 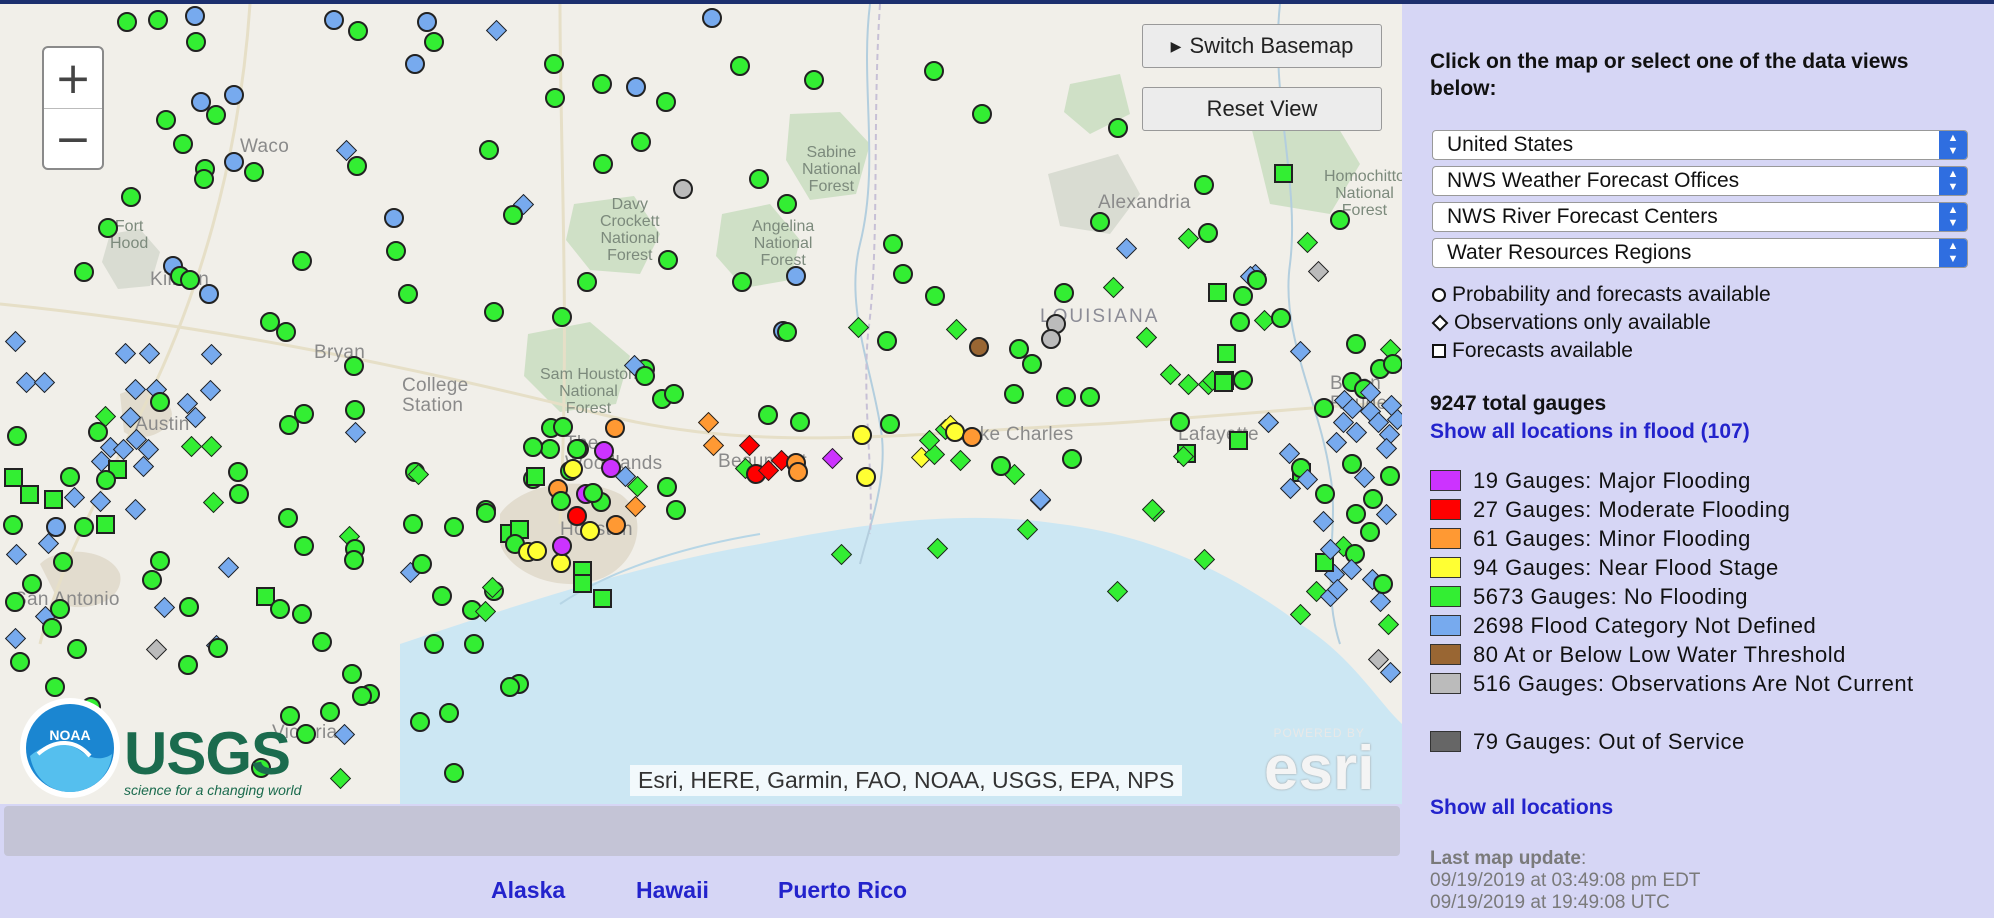 What do you see at coordinates (73, 139) in the screenshot?
I see `zoom-out-button: −` at bounding box center [73, 139].